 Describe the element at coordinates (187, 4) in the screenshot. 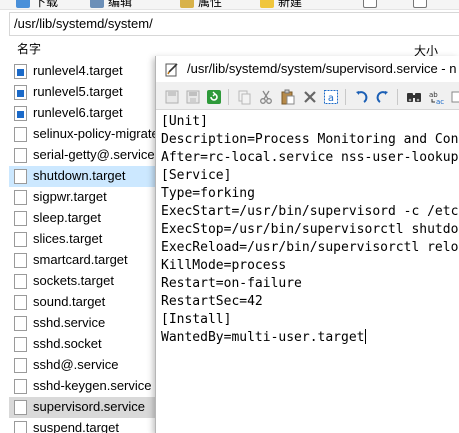

I see `properties-icon` at that location.